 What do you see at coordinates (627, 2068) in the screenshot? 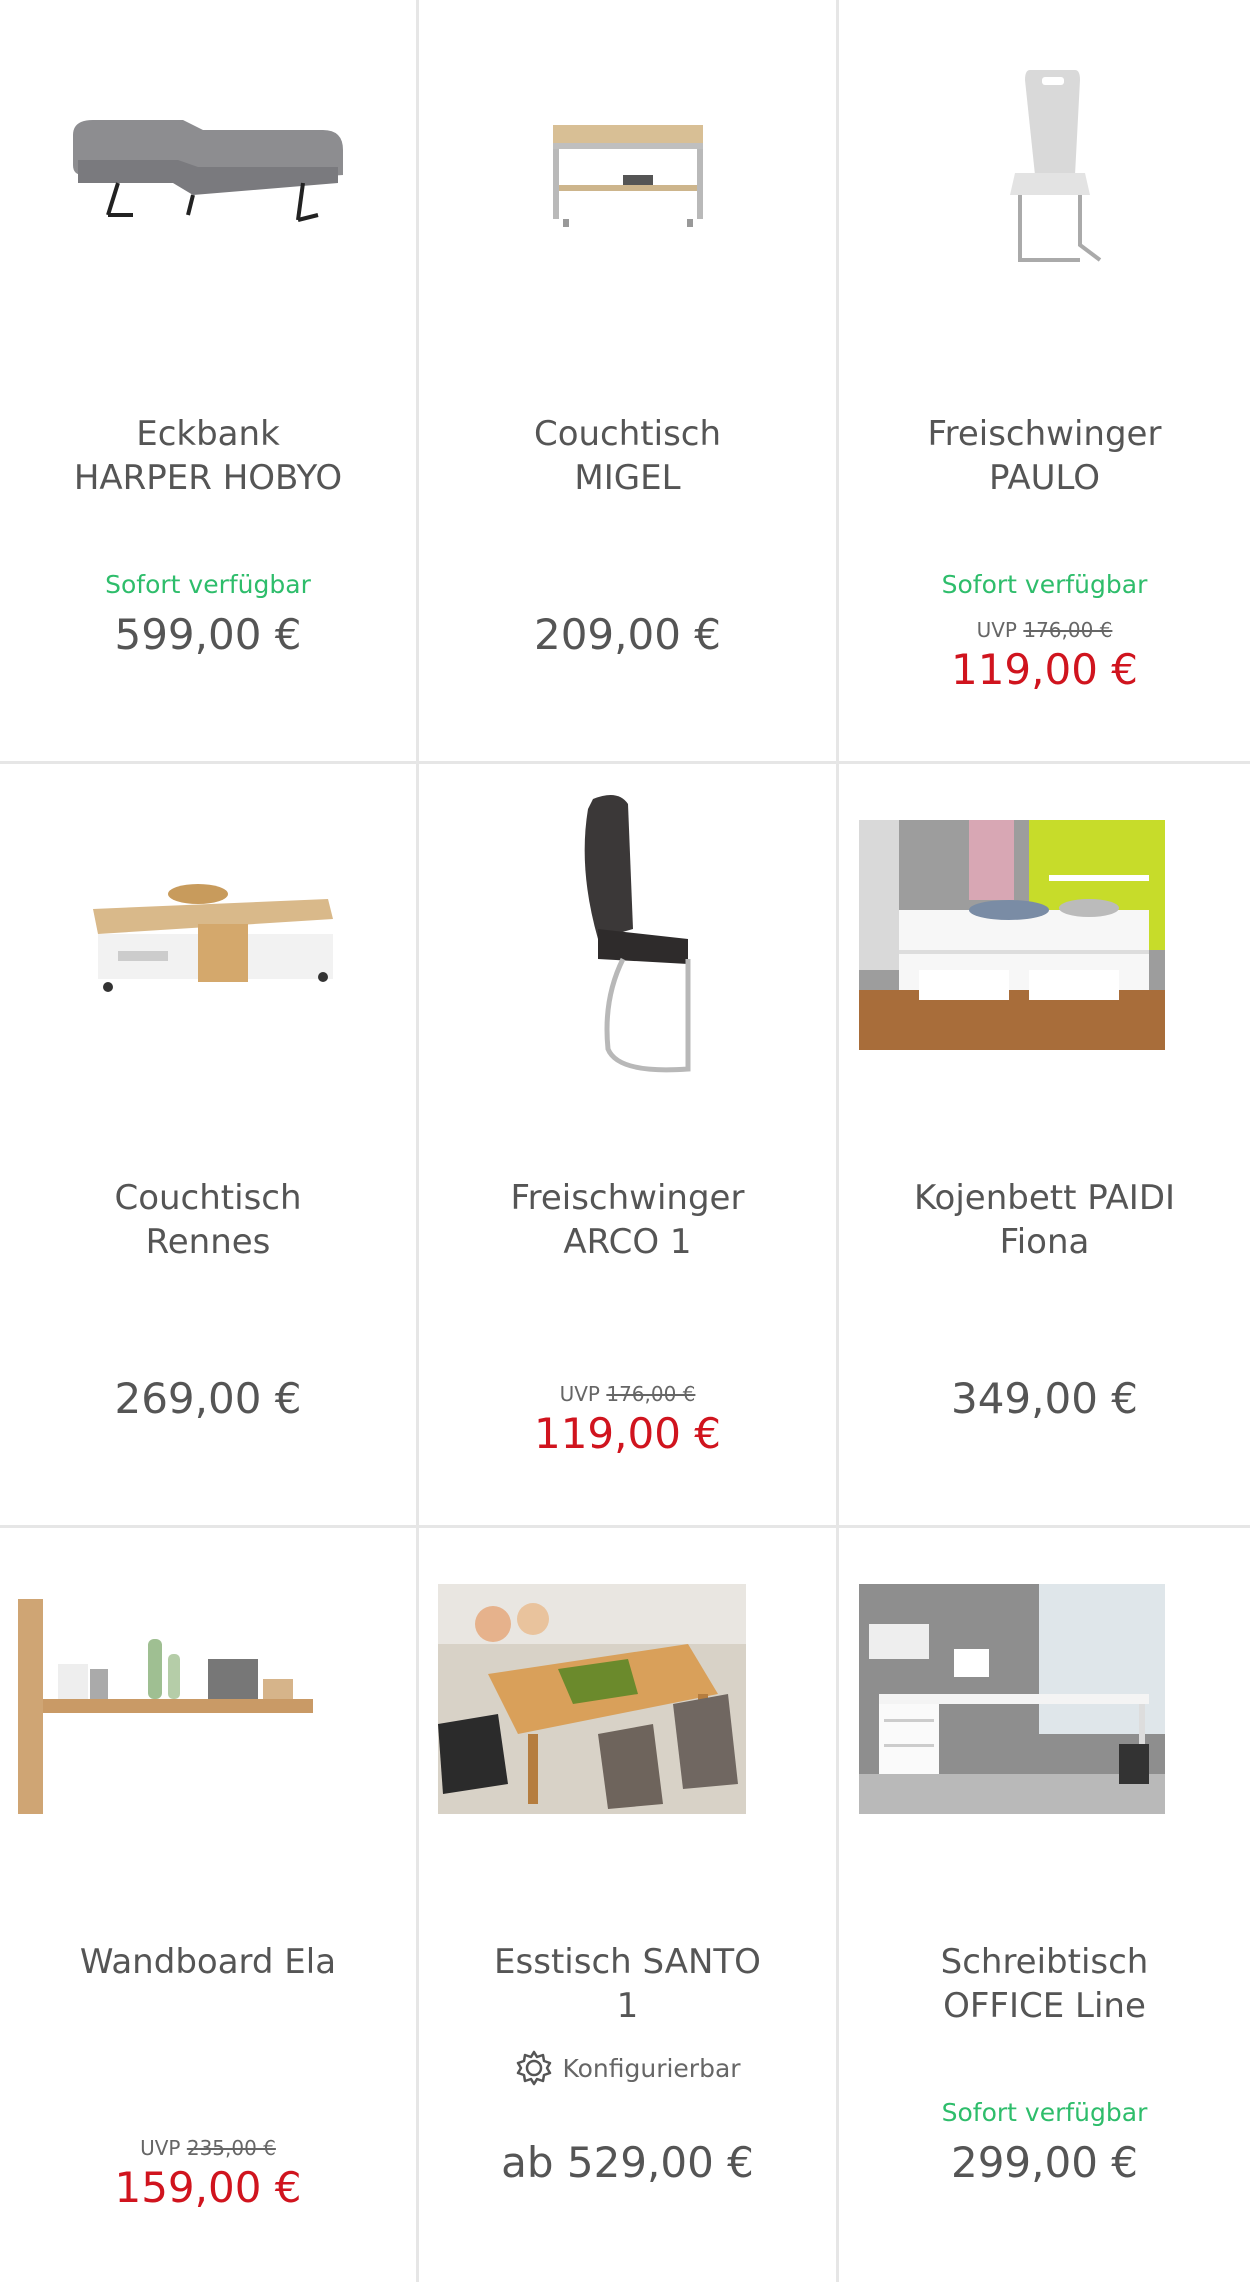
I see `configurable-badge: Konfigurierbar` at bounding box center [627, 2068].